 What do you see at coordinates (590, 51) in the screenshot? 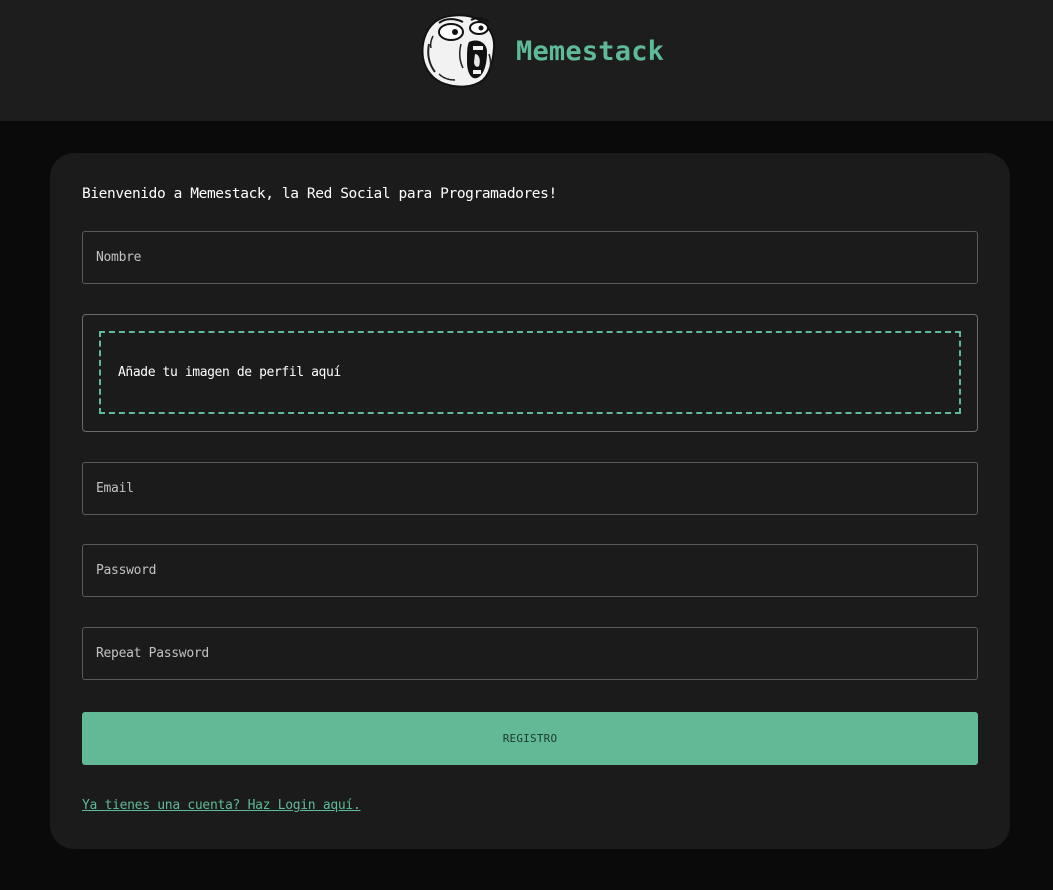
I see `brand-name: Memestack` at bounding box center [590, 51].